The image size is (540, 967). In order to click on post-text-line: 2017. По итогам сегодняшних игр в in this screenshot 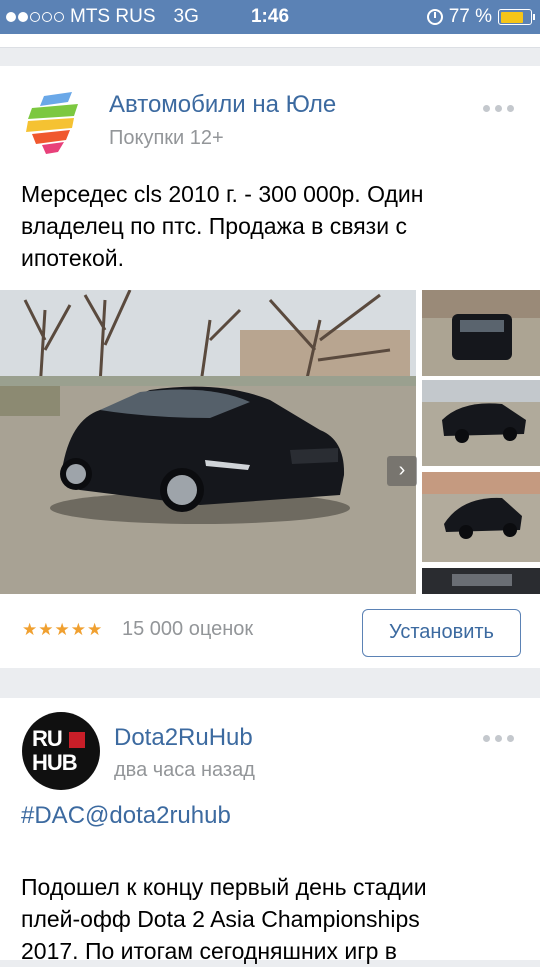, I will do `click(209, 951)`.